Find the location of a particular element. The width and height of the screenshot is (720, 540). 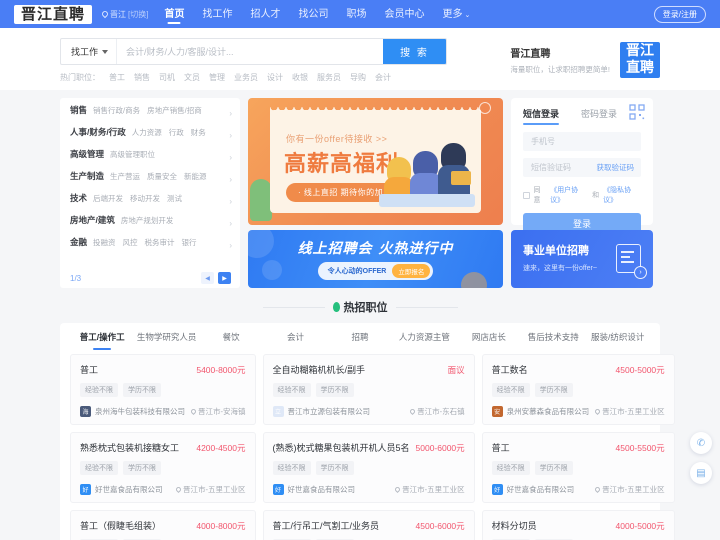

category-row-hr-finance-admin: 人事/财务/行政 人力资源 行政 财务 › is located at coordinates (150, 137).